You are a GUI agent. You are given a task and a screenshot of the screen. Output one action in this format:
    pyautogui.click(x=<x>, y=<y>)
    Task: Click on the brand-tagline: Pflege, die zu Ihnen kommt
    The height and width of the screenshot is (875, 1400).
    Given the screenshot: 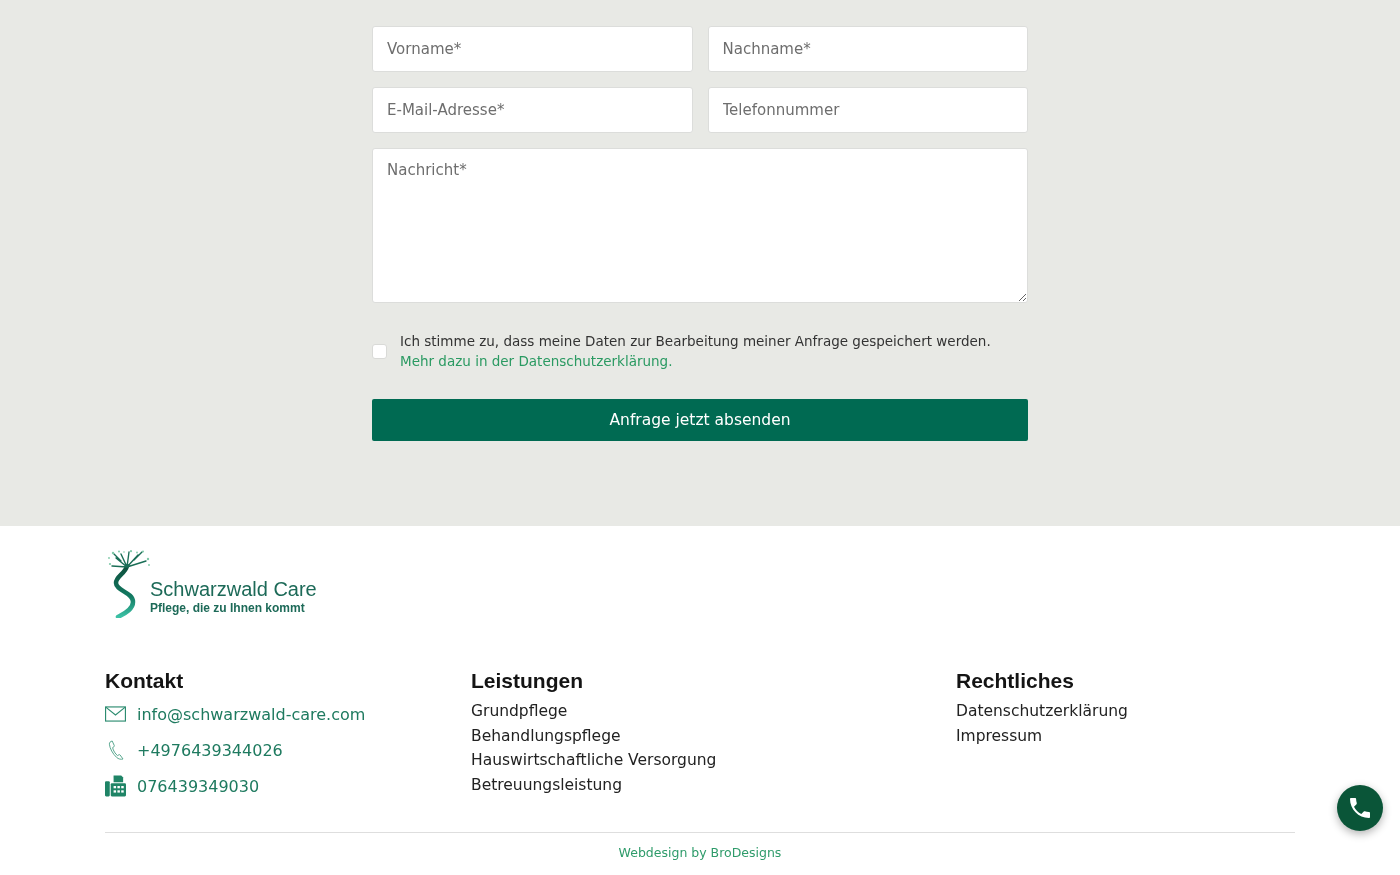 What is the action you would take?
    pyautogui.click(x=228, y=608)
    